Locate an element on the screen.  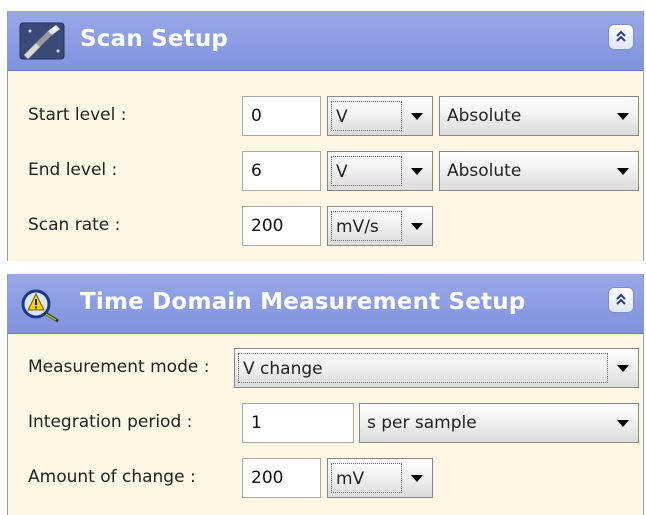
end-level-row: End level : 6 V Absolute is located at coordinates (325, 171).